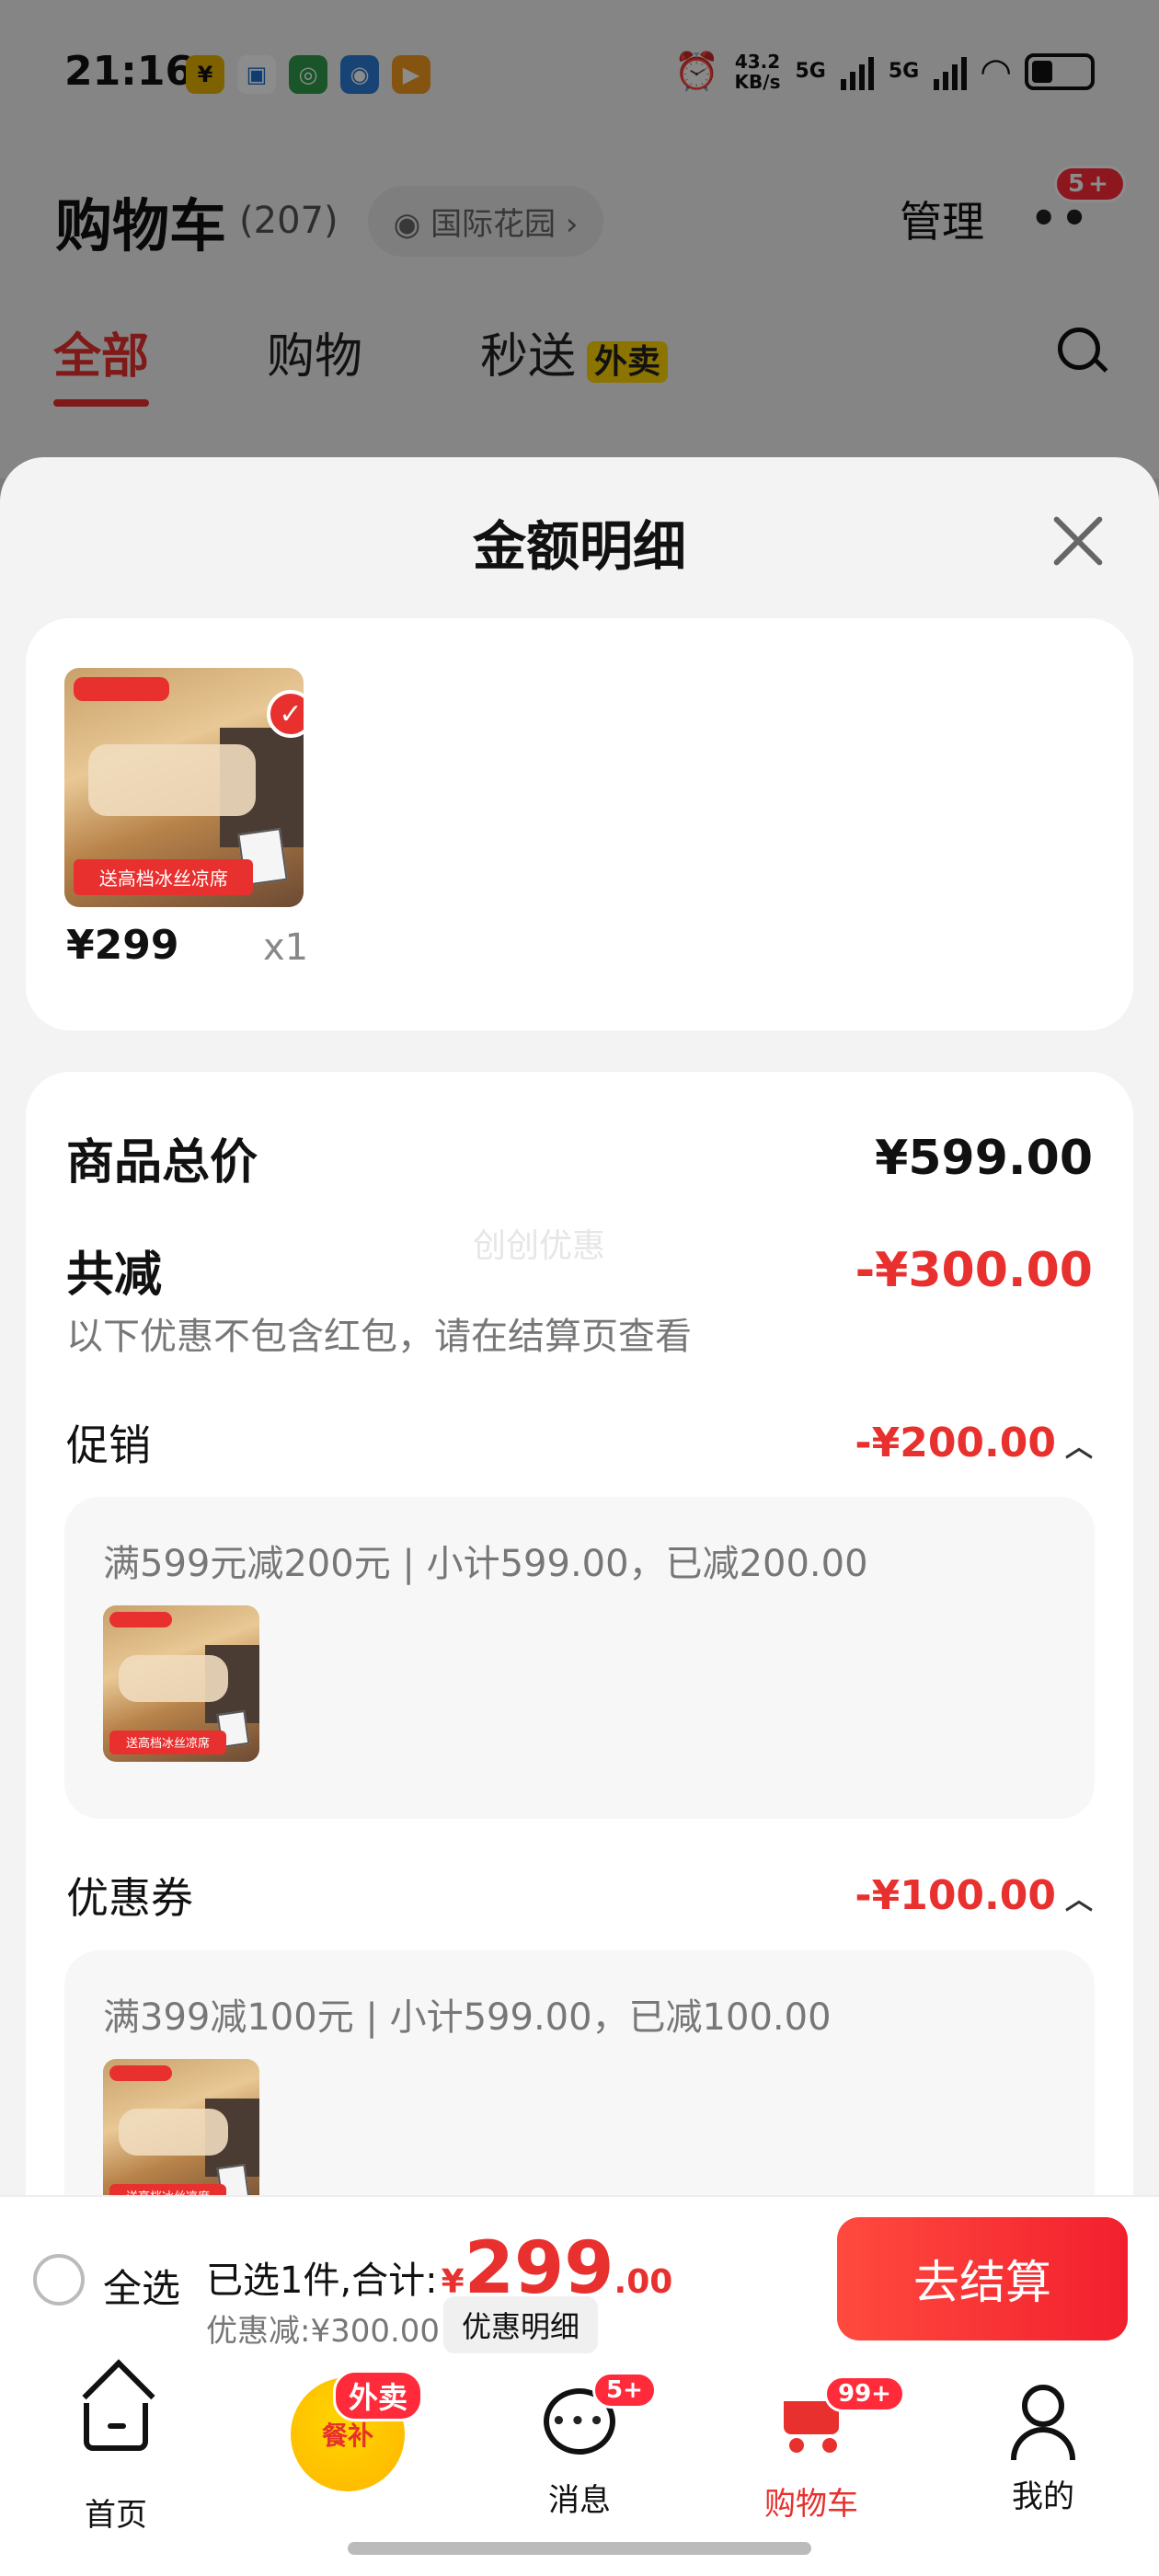  I want to click on user-icon, so click(1043, 2422).